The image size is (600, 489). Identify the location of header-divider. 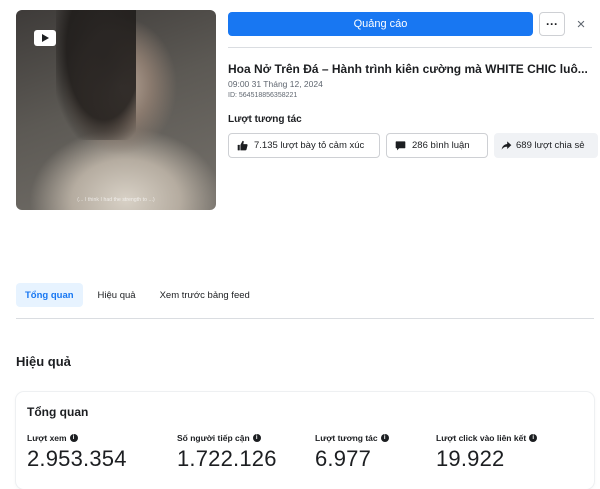
(410, 47).